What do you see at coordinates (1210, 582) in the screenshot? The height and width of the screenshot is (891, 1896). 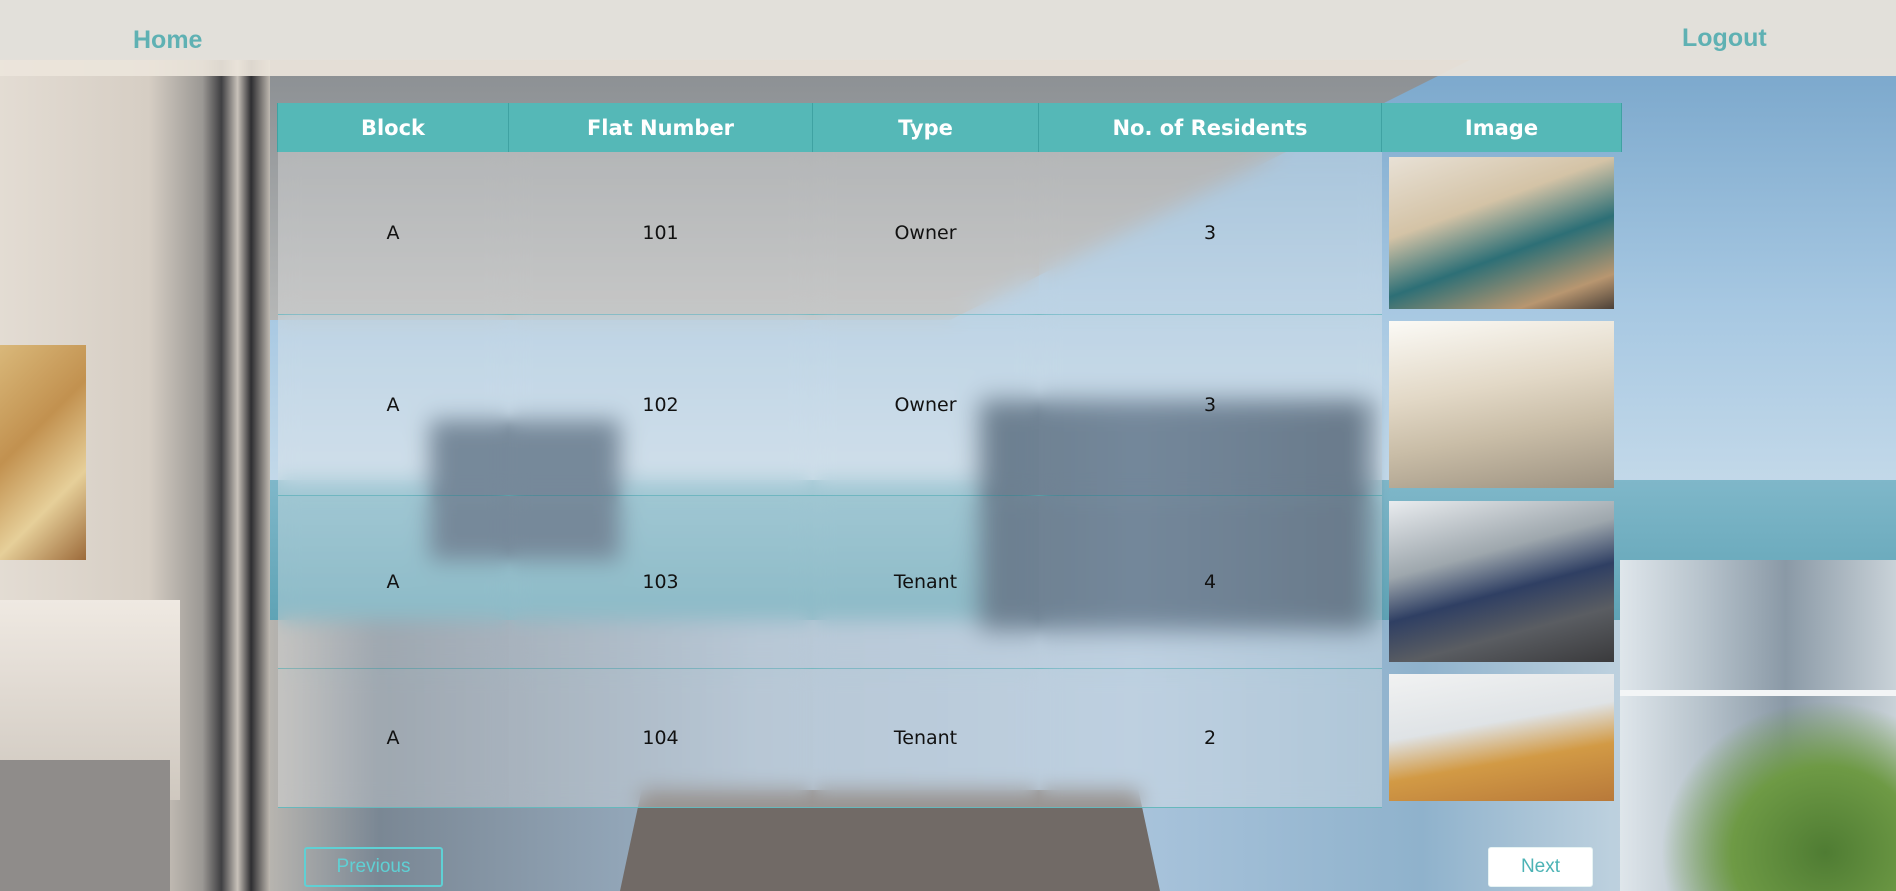 I see `residents-cell: 4` at bounding box center [1210, 582].